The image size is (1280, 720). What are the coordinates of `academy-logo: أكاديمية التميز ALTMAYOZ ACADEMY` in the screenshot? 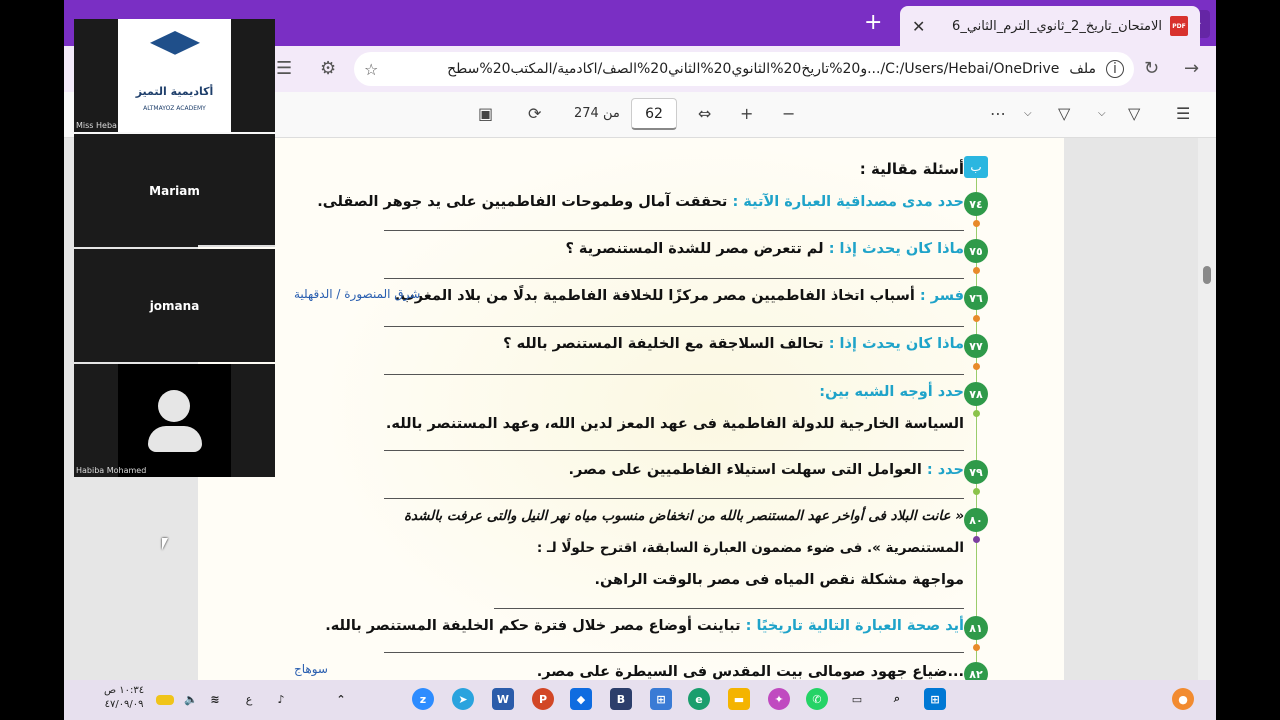 It's located at (174, 75).